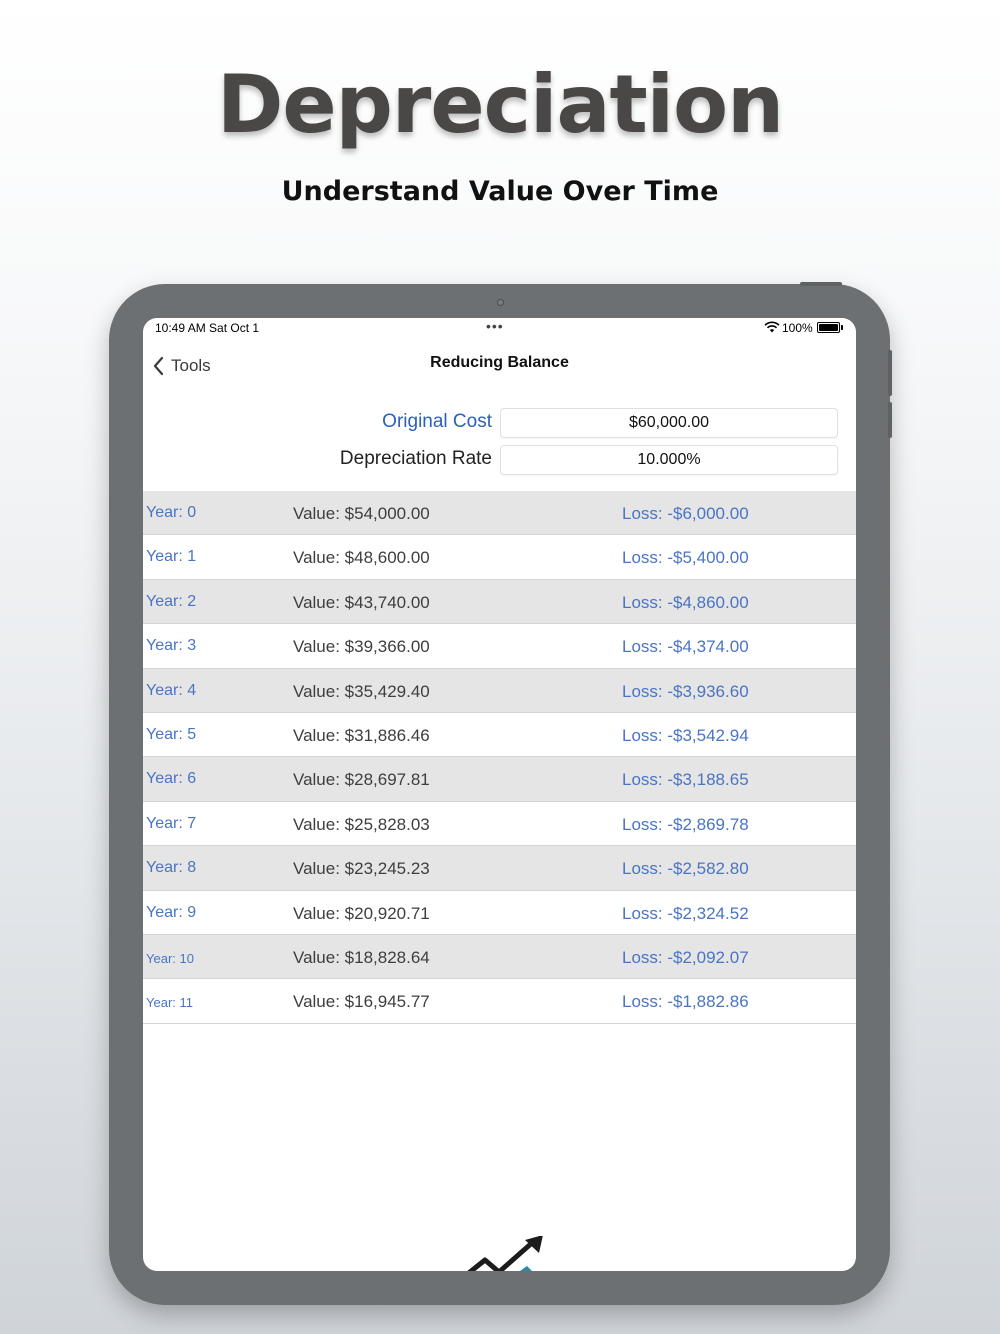 This screenshot has height=1334, width=1000. I want to click on loss-cell: Loss: -$1,882.86, so click(685, 1002).